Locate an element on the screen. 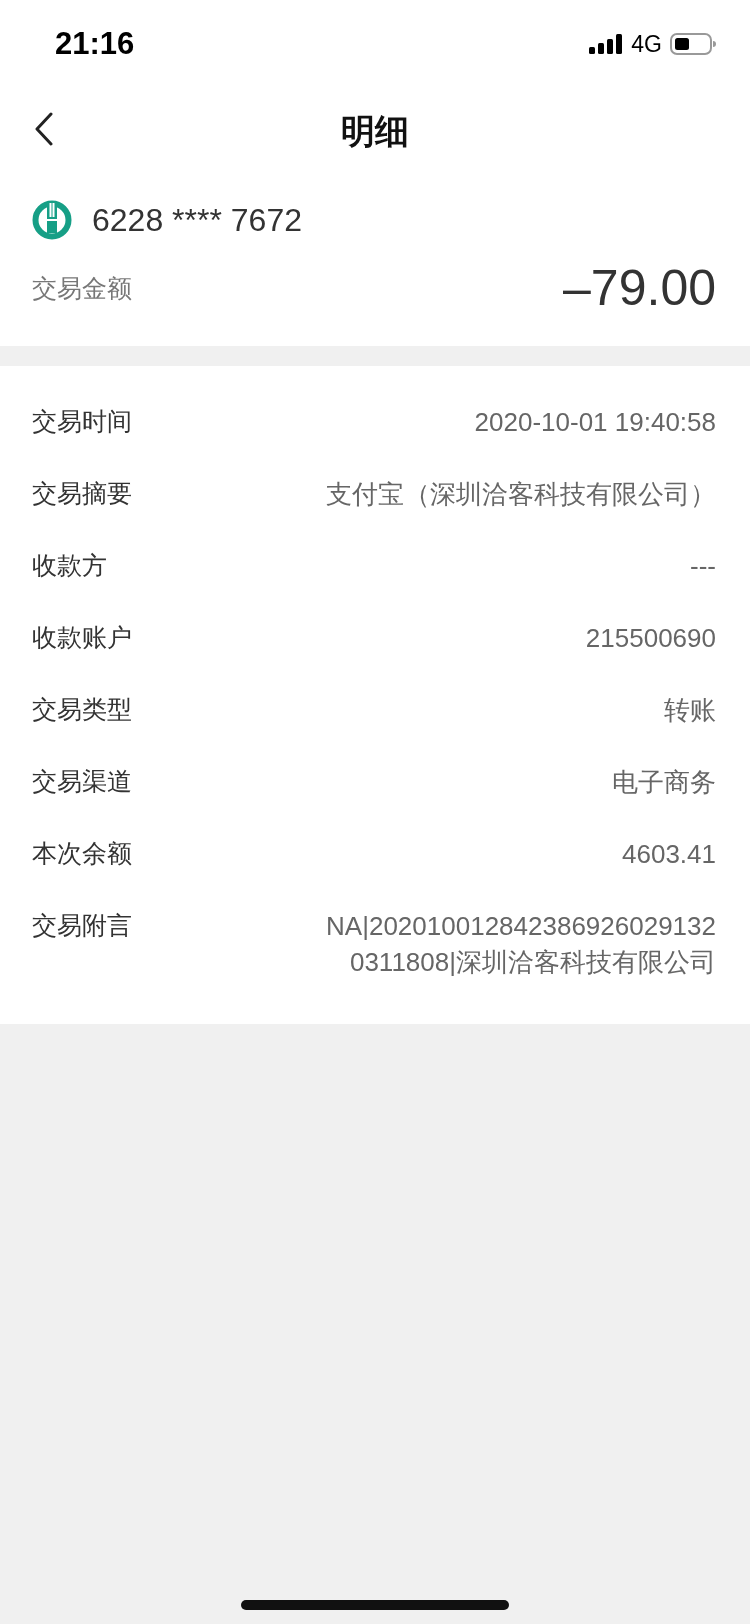 The width and height of the screenshot is (750, 1624). detail-label: 交易类型 is located at coordinates (82, 710).